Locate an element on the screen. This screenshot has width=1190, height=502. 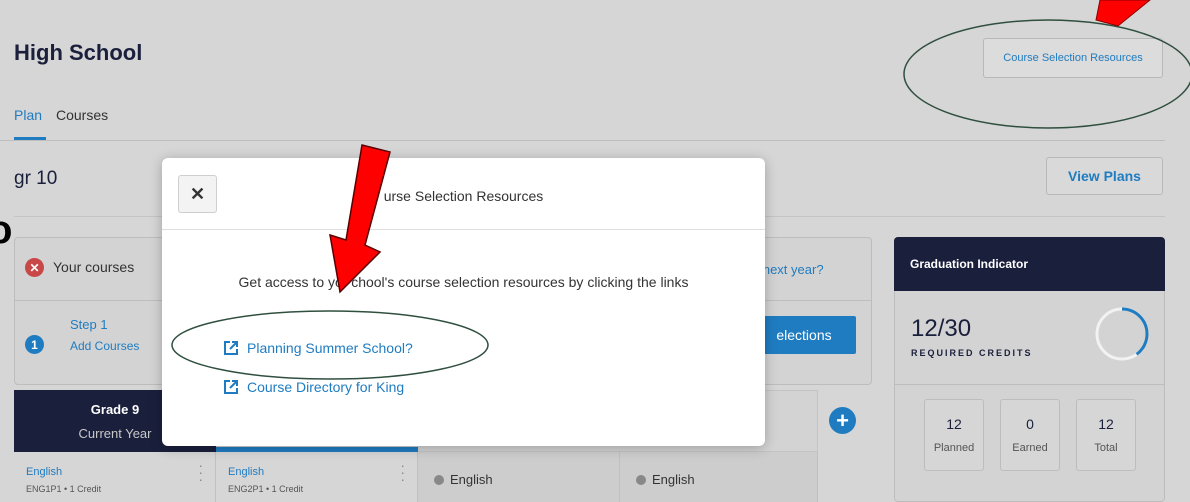
course-cell: English ENG1P1 • 1 Credit · · · is located at coordinates (115, 477).